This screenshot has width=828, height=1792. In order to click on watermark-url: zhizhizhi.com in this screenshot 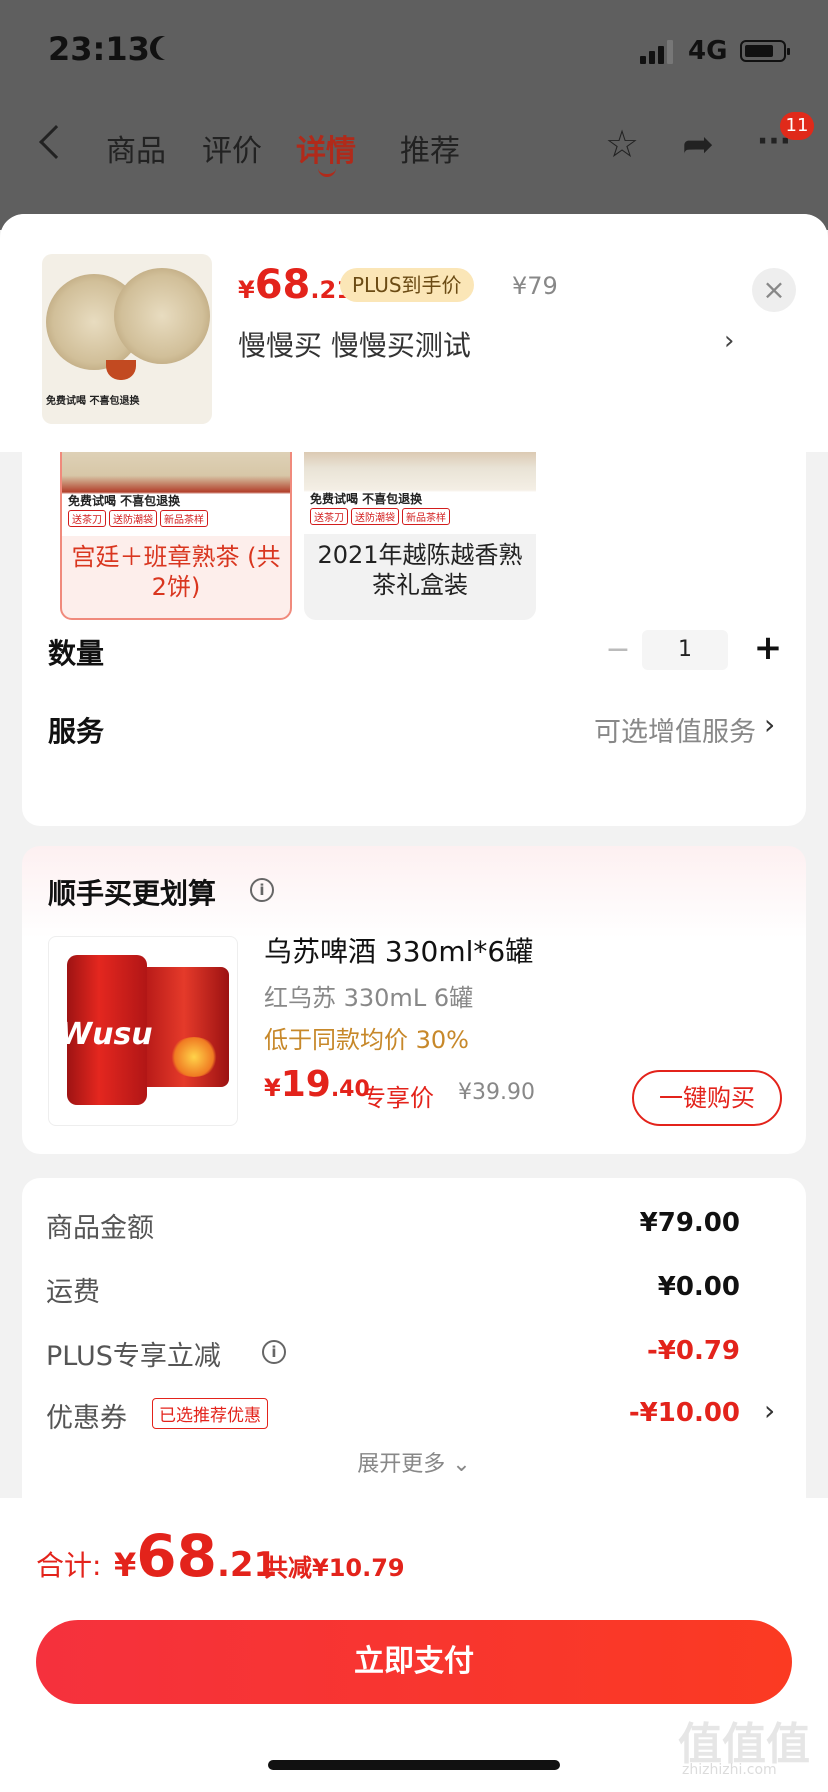, I will do `click(729, 1770)`.